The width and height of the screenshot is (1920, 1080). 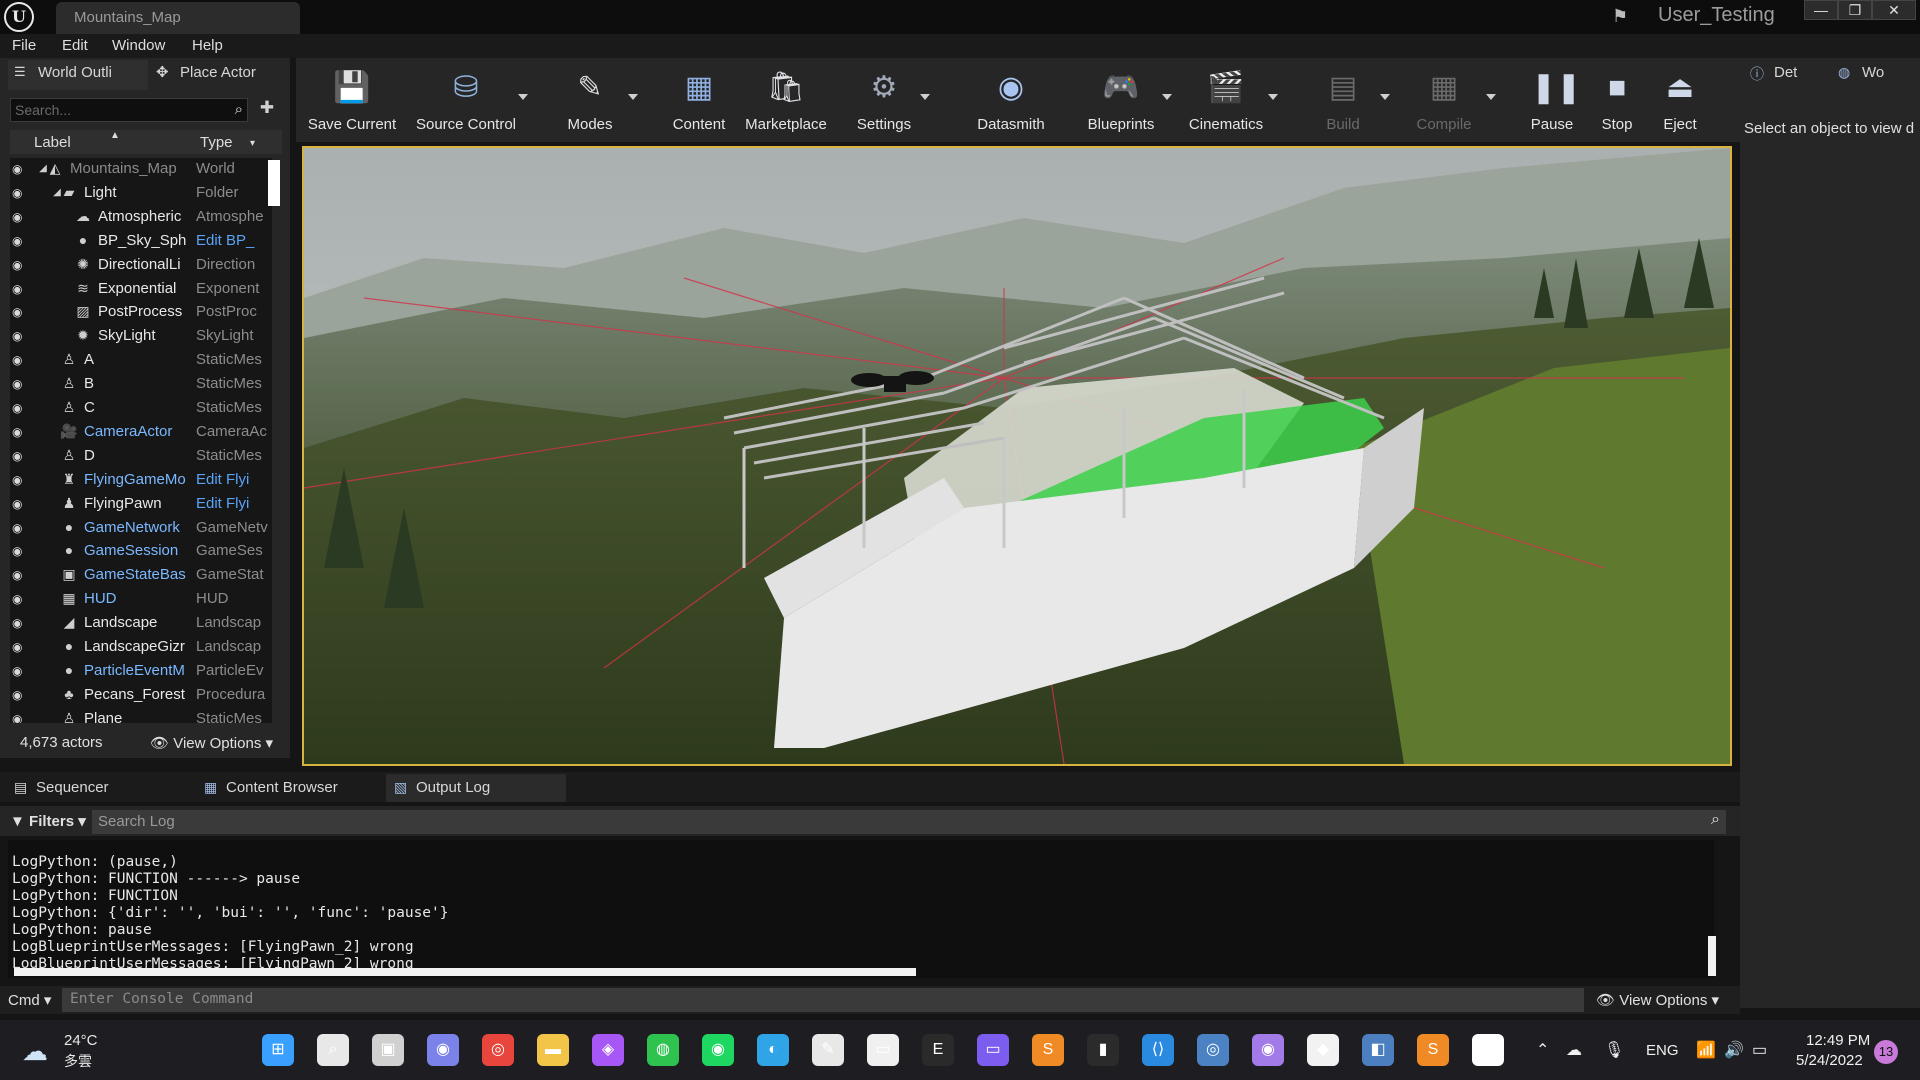 What do you see at coordinates (1872, 75) in the screenshot?
I see `tab-world-settings: ◍ Wo` at bounding box center [1872, 75].